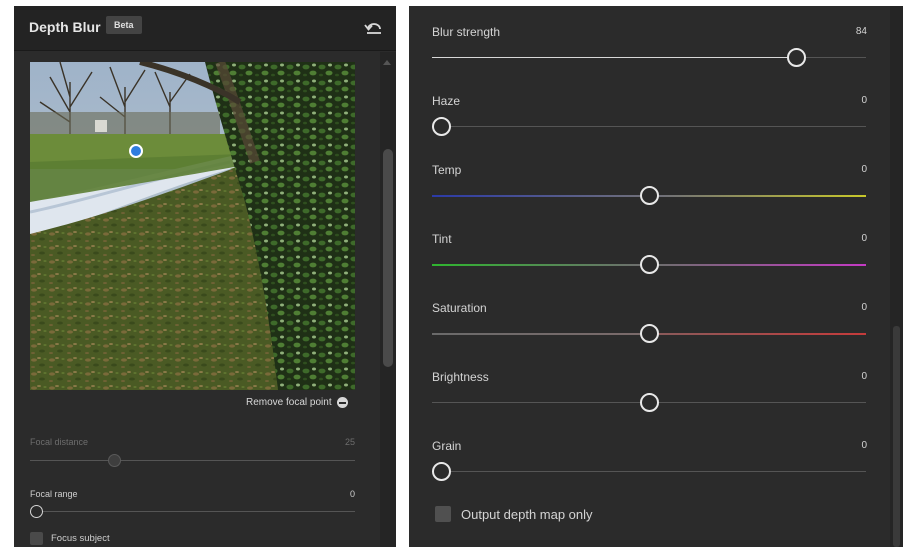  I want to click on temp-slider, so click(649, 195).